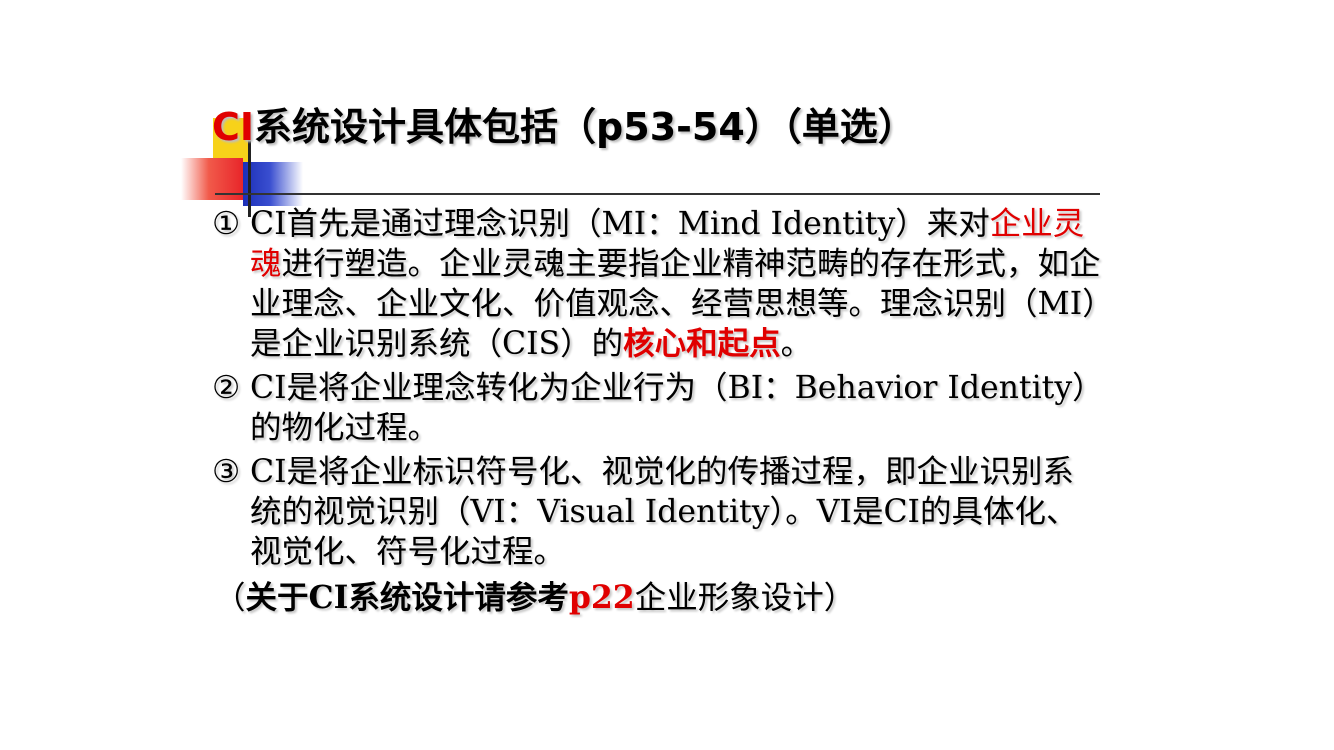 Image resolution: width=1334 pixels, height=750 pixels. I want to click on note-page: p22, so click(601, 597).